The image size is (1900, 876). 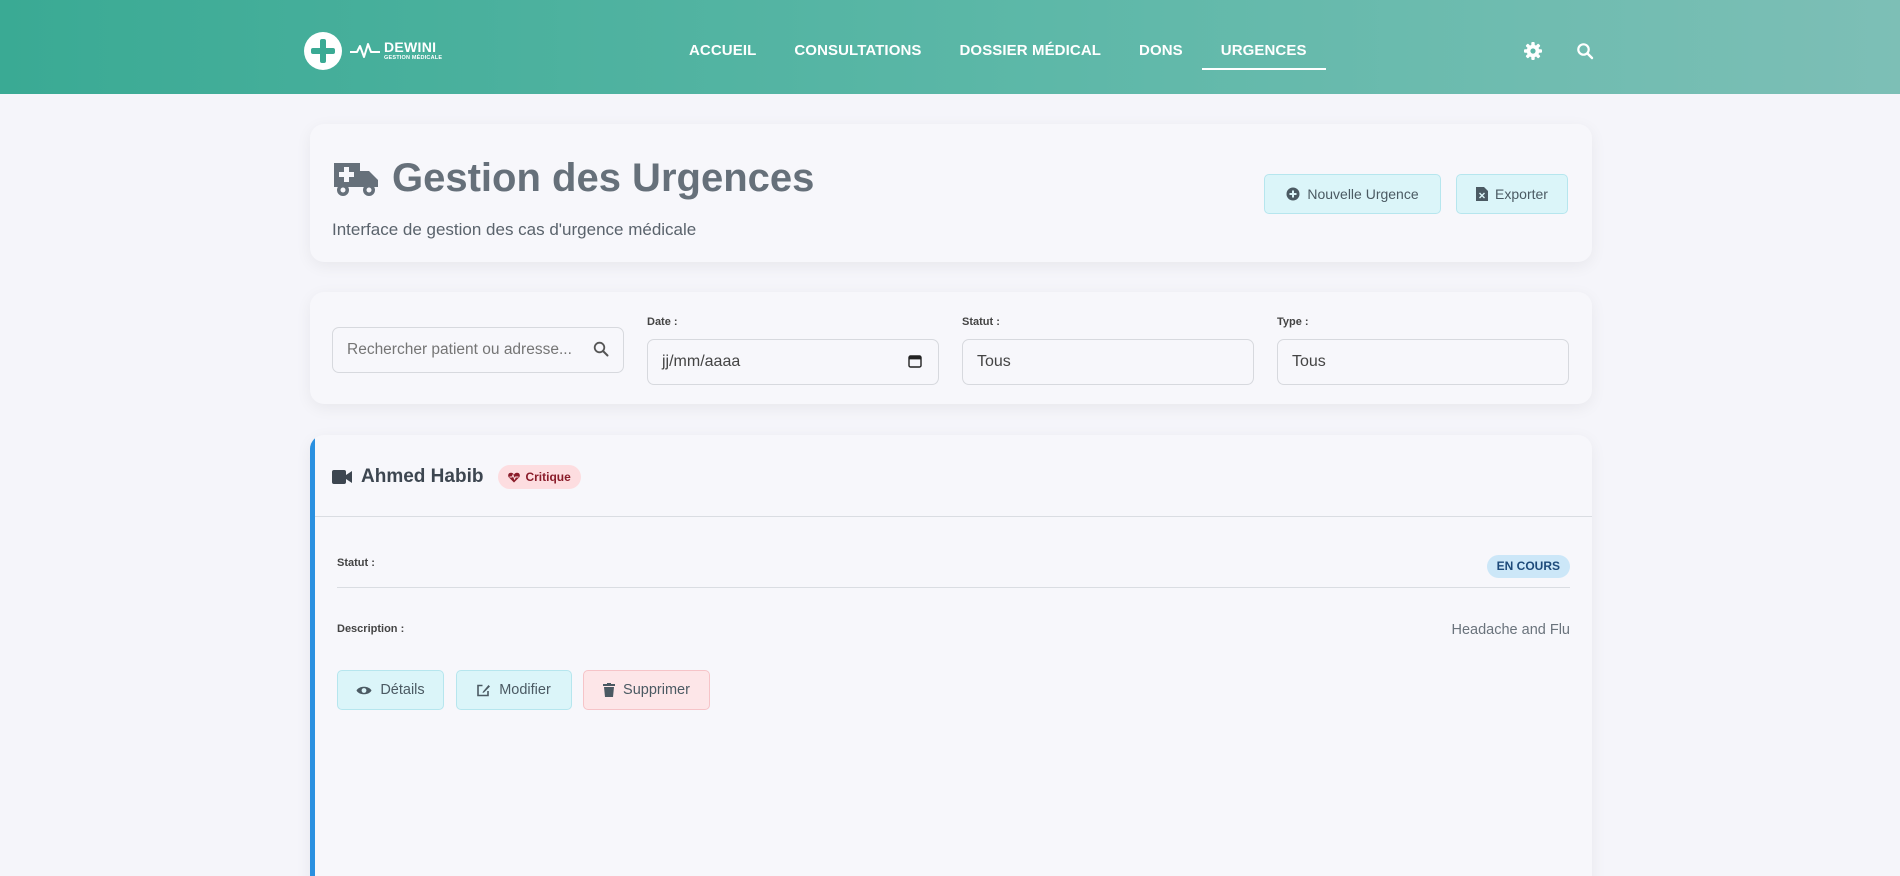 What do you see at coordinates (1108, 362) in the screenshot?
I see `status-filter-select: Tous` at bounding box center [1108, 362].